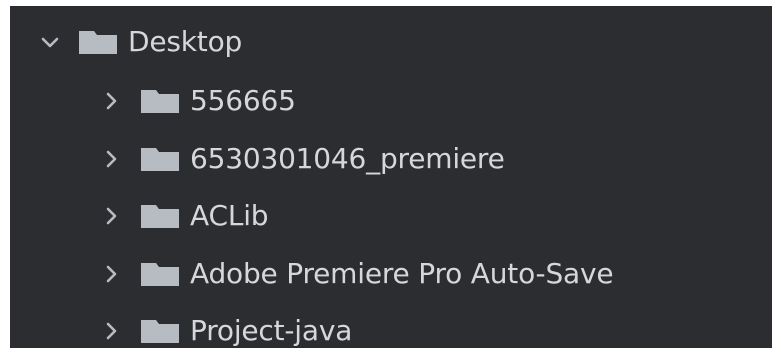  What do you see at coordinates (50, 42) in the screenshot?
I see `chevron-down-icon` at bounding box center [50, 42].